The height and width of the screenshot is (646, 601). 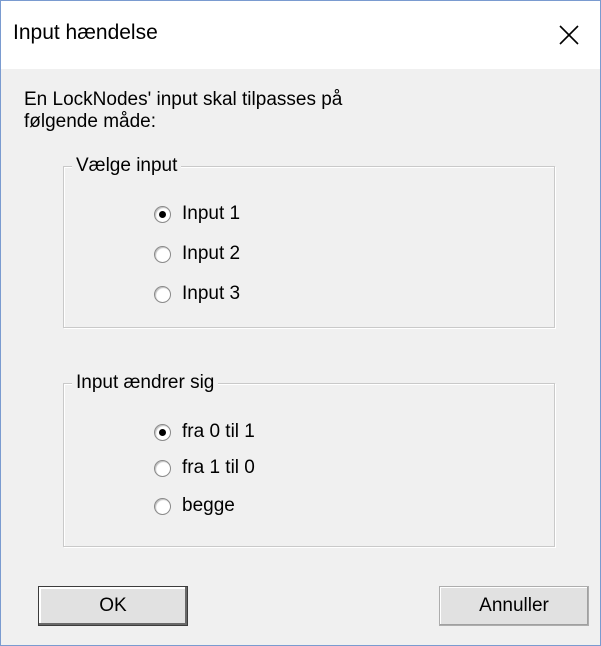 I want to click on radio-from-1-to-0: fra 1 til 0, so click(x=204, y=468).